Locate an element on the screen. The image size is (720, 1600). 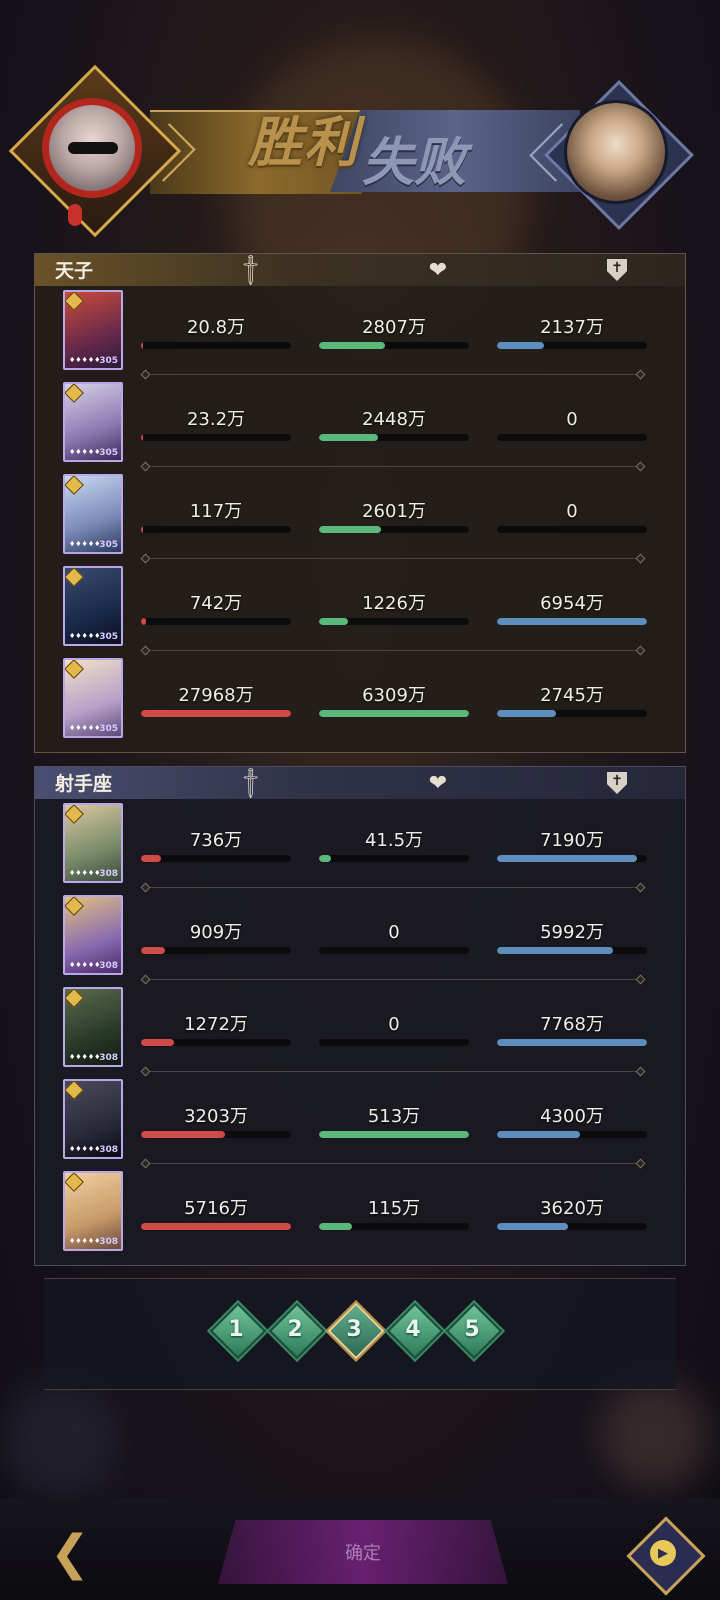
attack-stat: 736万 is located at coordinates (216, 845).